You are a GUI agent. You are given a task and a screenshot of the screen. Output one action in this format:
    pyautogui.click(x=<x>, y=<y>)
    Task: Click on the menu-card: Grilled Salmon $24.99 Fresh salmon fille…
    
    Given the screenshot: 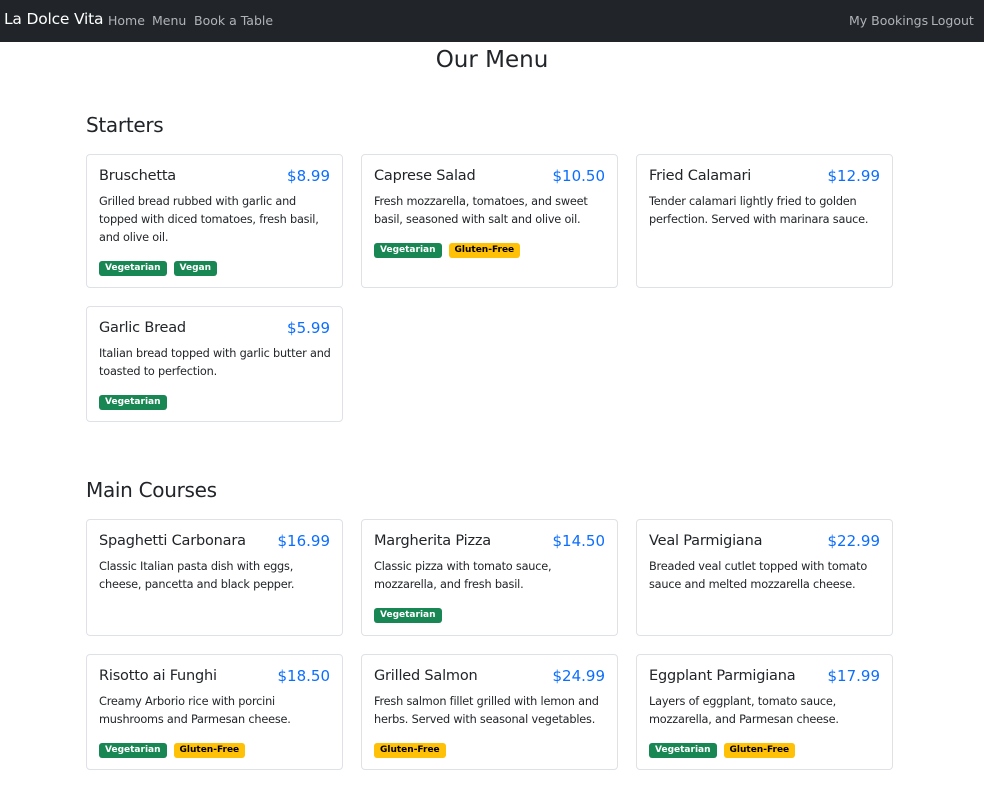 What is the action you would take?
    pyautogui.click(x=489, y=712)
    